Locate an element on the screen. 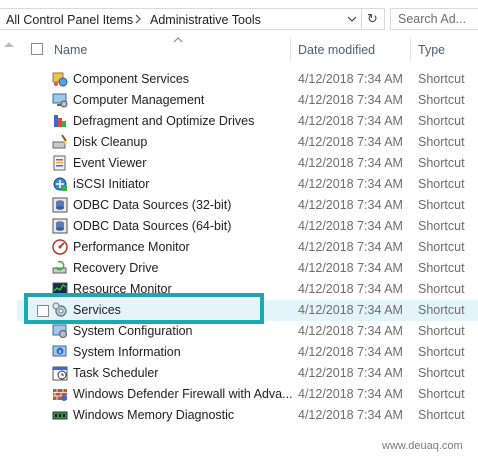  chevron-down-icon is located at coordinates (352, 19).